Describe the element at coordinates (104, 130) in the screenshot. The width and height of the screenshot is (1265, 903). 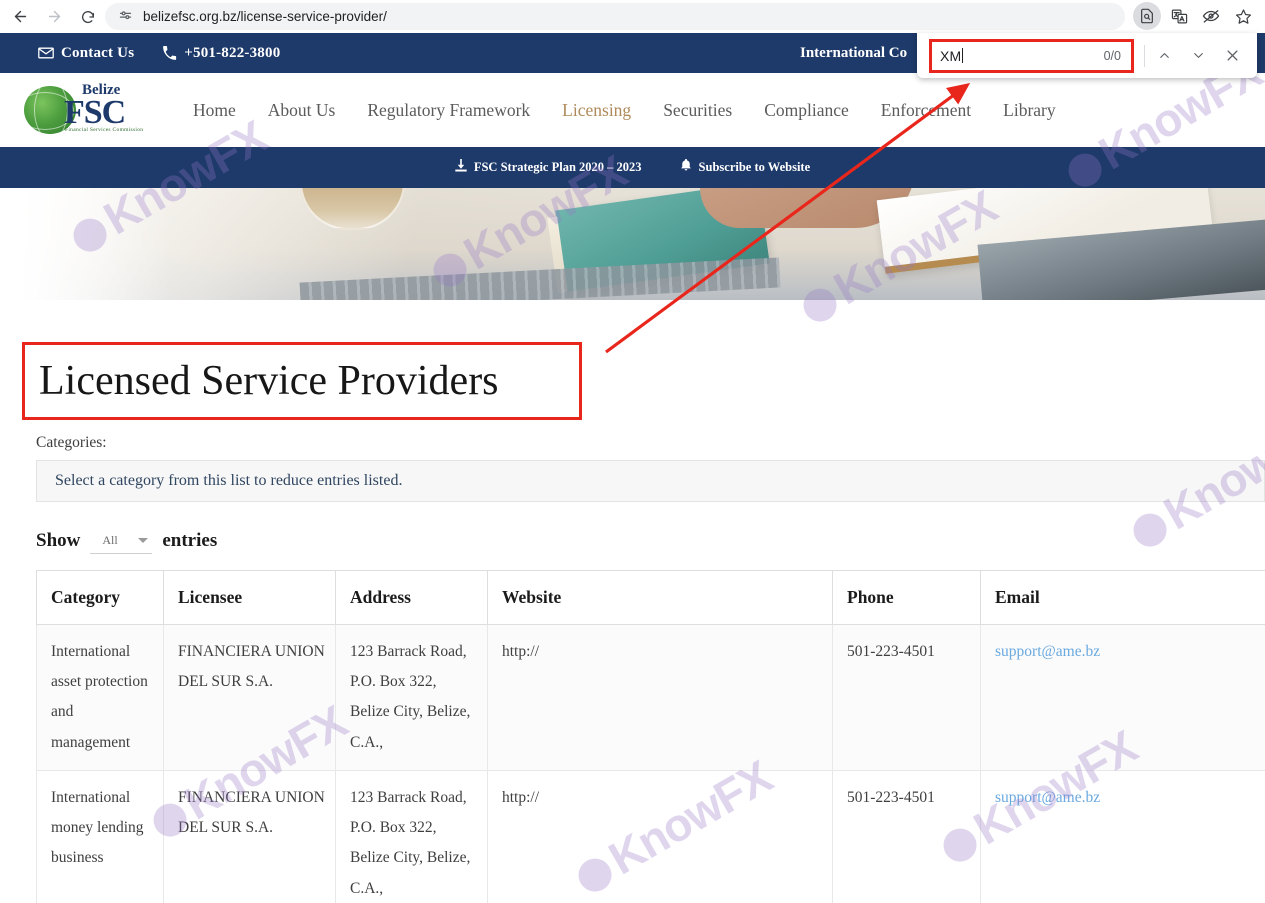
I see `logo-subtitle: Financial Services Commission` at that location.